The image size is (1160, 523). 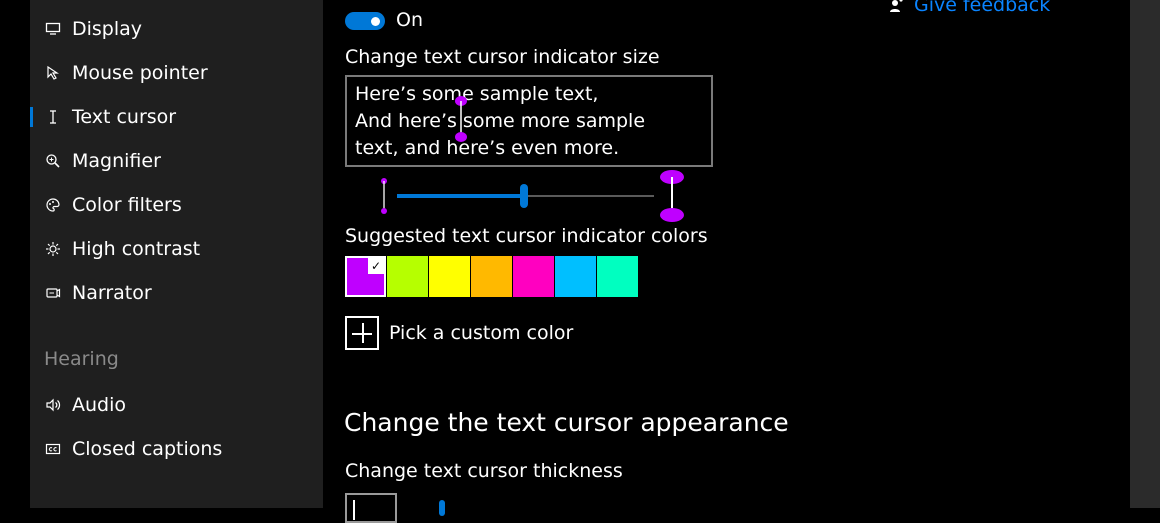 I want to click on narrator-icon, so click(x=53, y=293).